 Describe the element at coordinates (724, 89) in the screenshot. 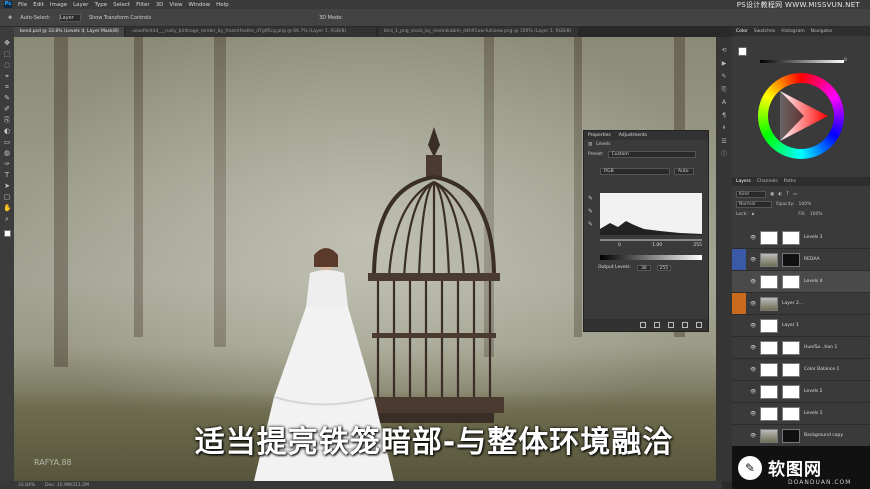

I see `clone-source-icon: ⎘` at that location.